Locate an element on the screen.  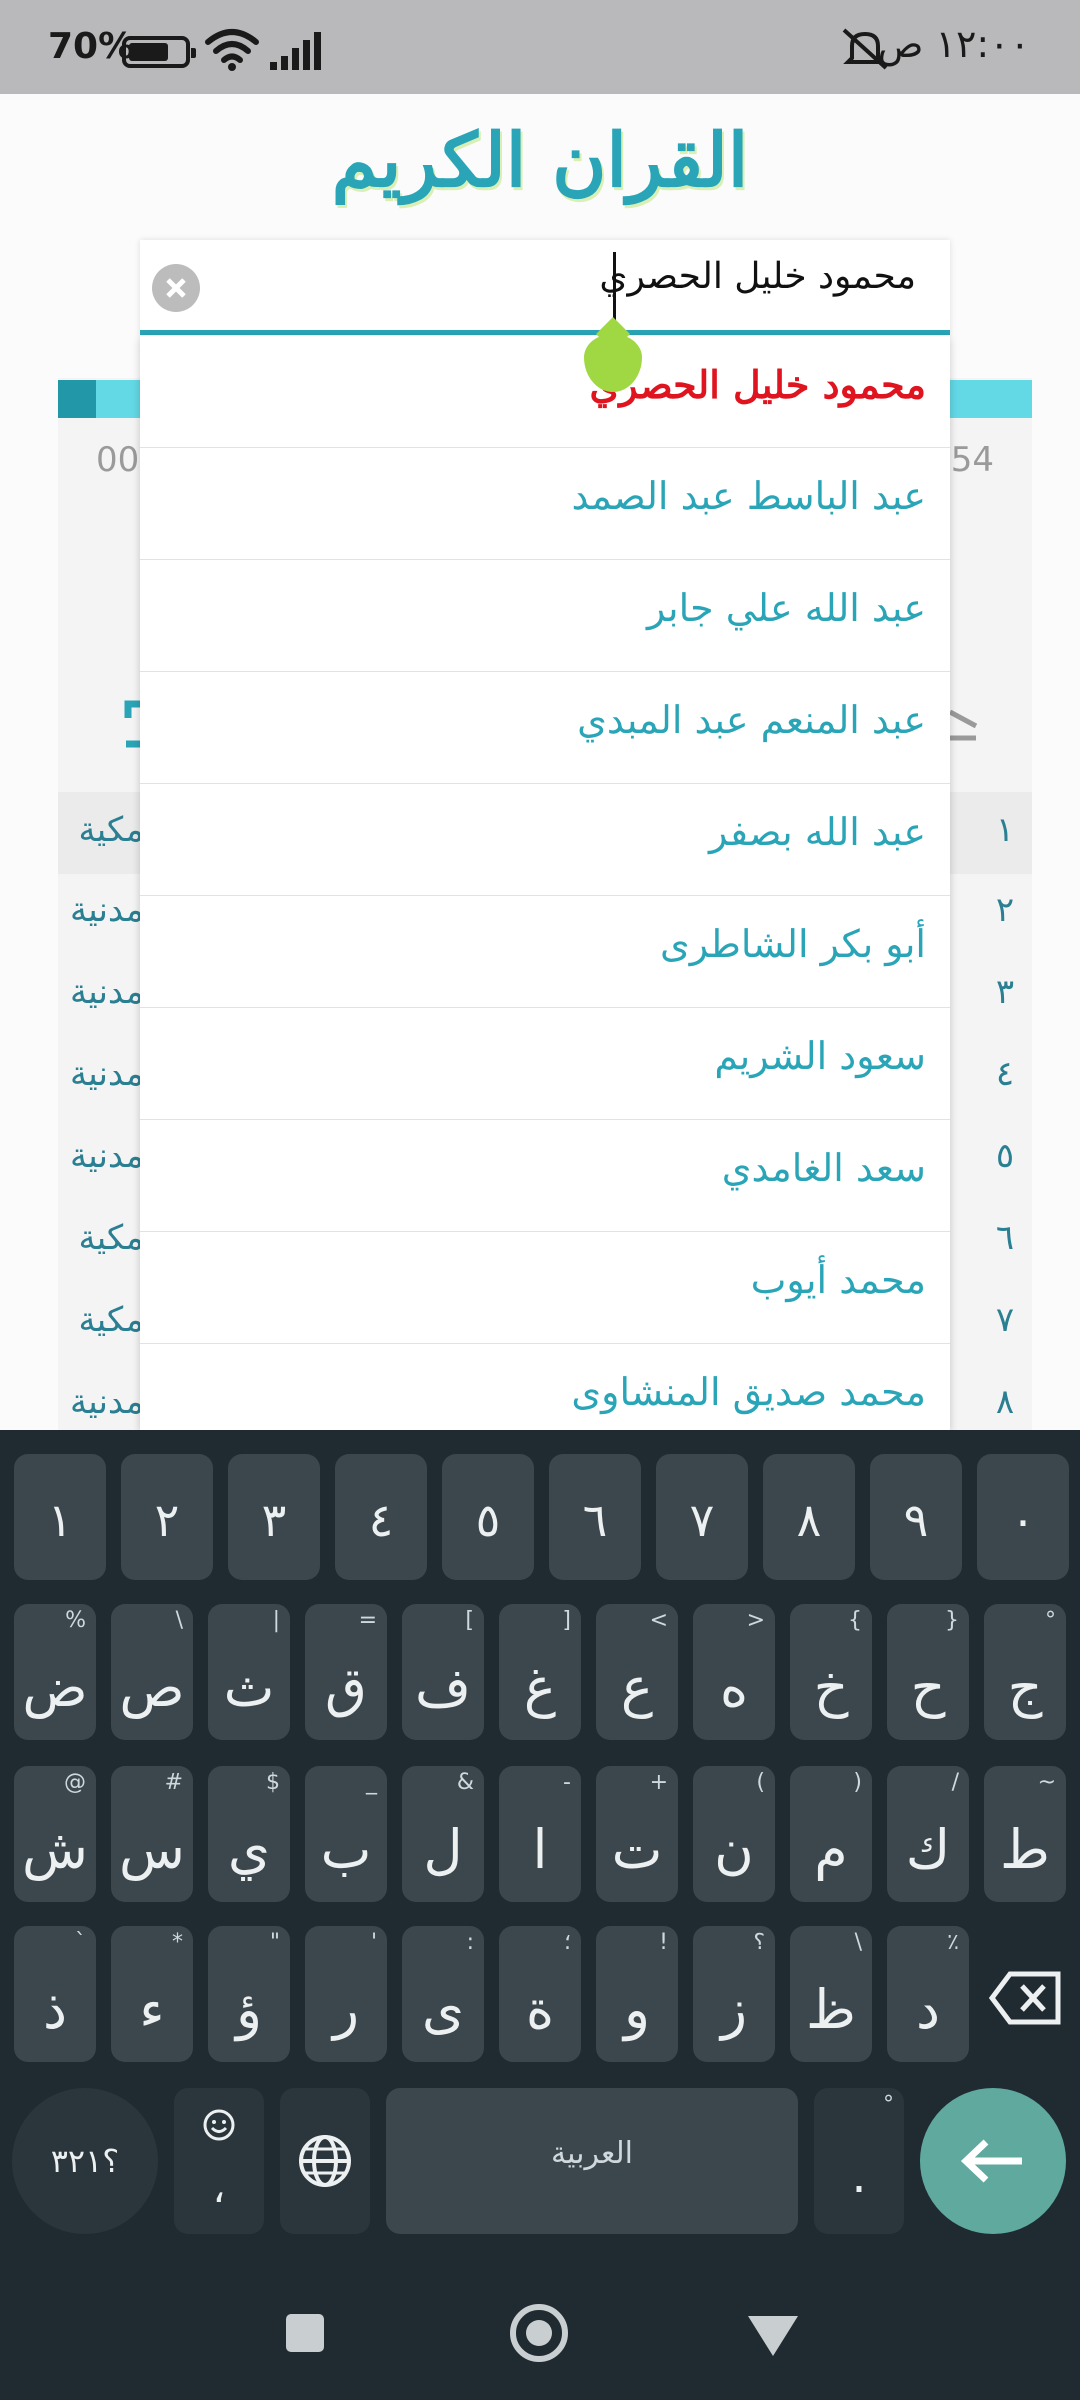
reciter-name: عبد الله بصفر is located at coordinates (817, 832).